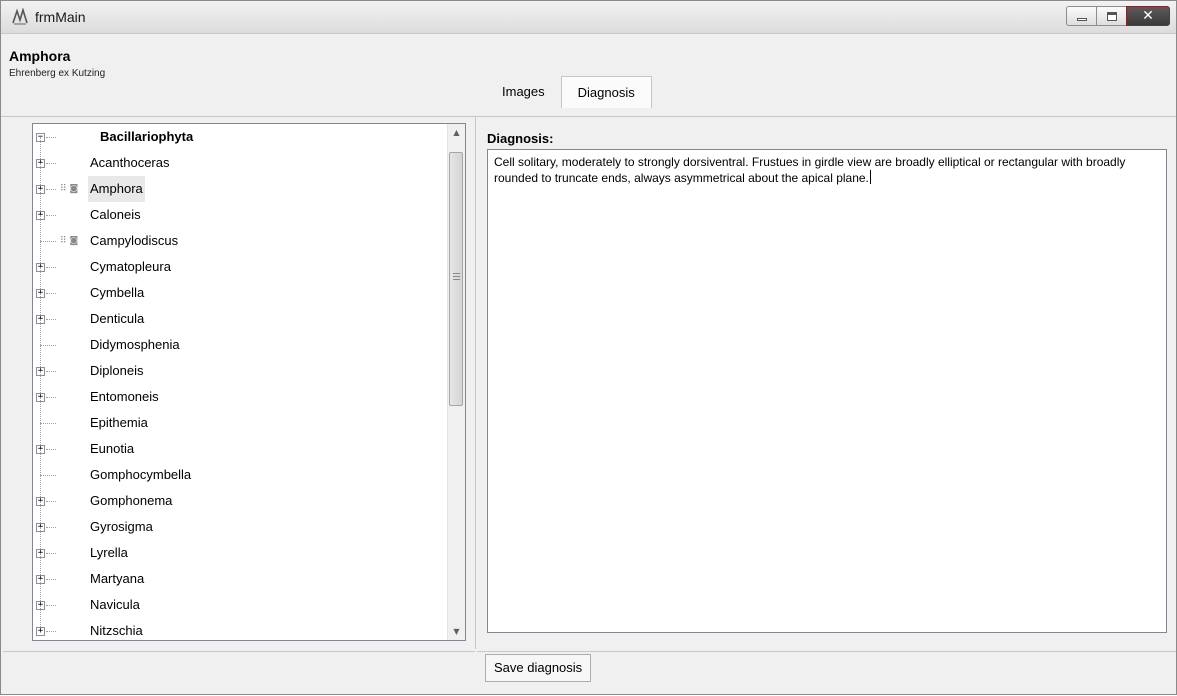  I want to click on tree-item-label: Cymbella, so click(117, 292).